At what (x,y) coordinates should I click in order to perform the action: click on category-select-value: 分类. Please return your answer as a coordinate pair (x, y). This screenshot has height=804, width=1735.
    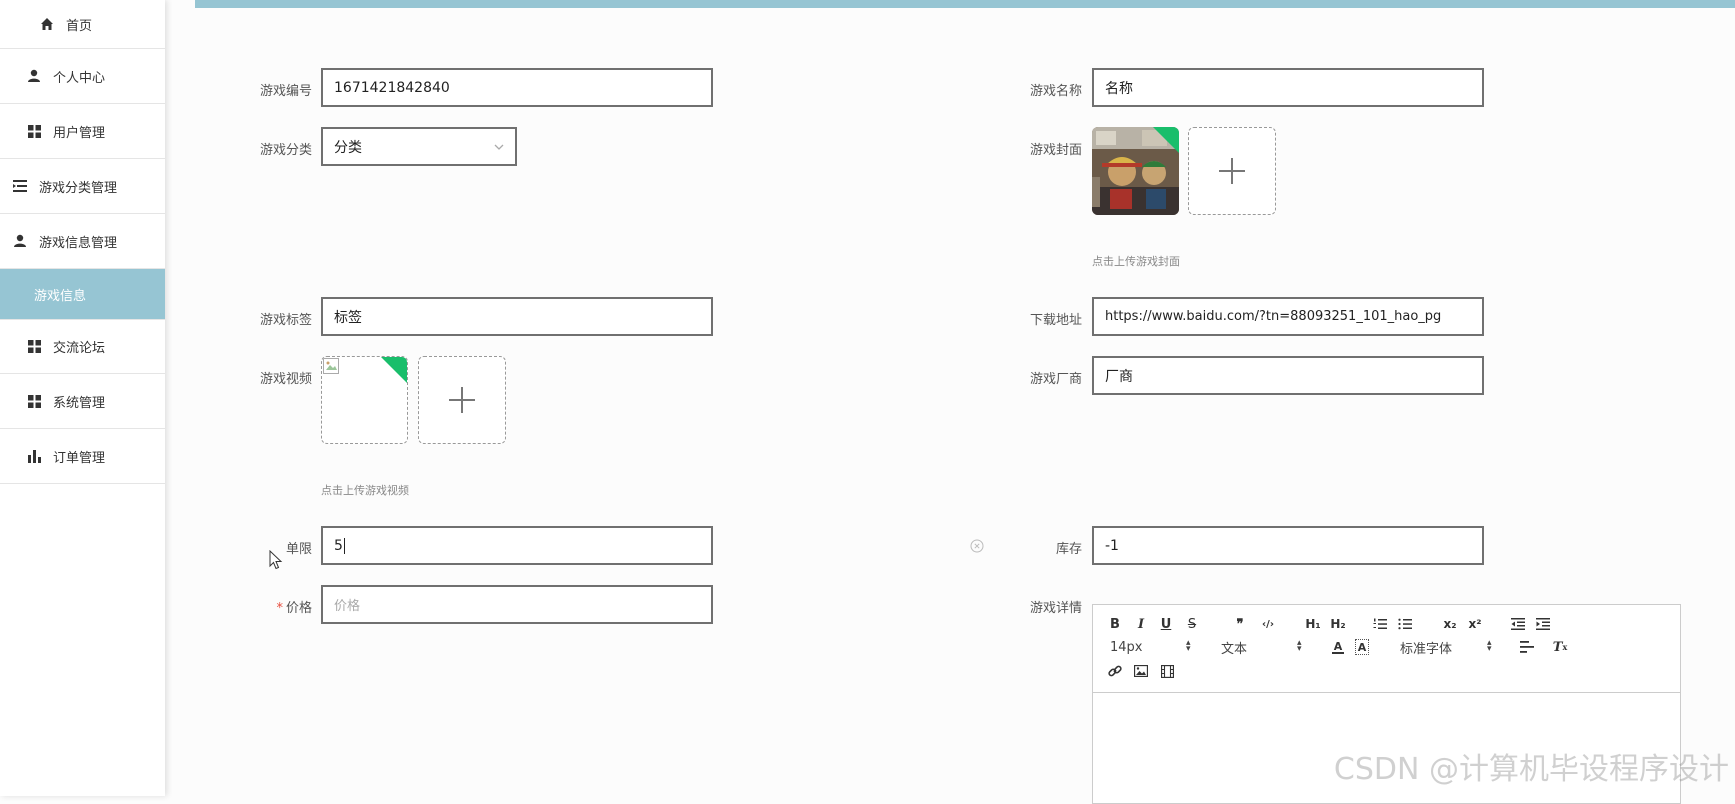
    Looking at the image, I should click on (348, 147).